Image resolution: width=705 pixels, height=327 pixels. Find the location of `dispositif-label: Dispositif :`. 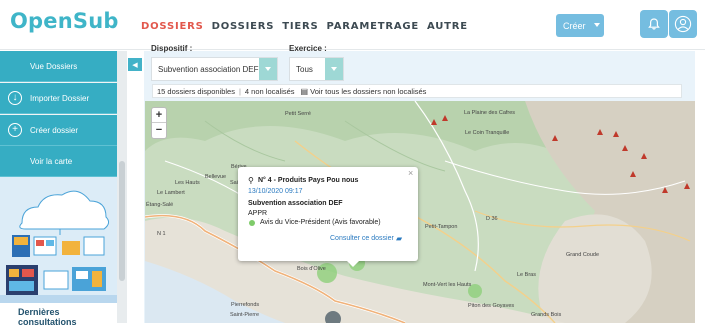

dispositif-label: Dispositif : is located at coordinates (172, 48).